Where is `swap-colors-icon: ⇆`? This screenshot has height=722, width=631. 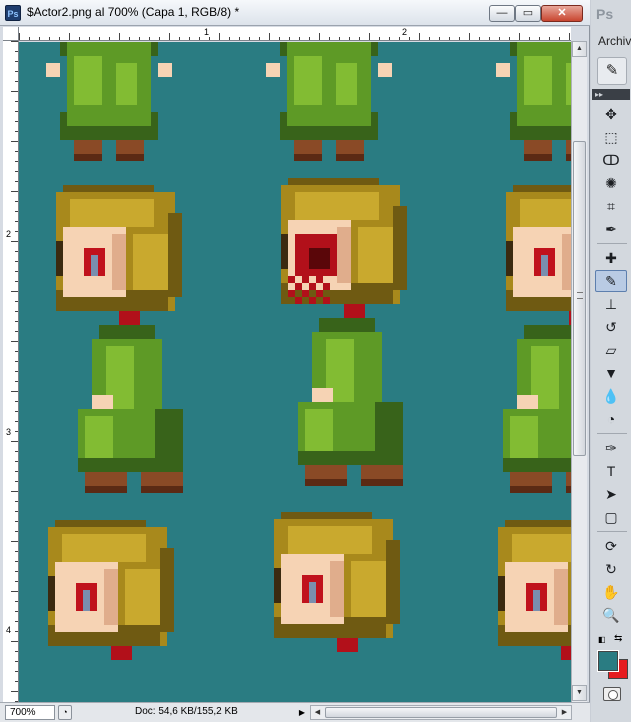
swap-colors-icon: ⇆ is located at coordinates (618, 638).